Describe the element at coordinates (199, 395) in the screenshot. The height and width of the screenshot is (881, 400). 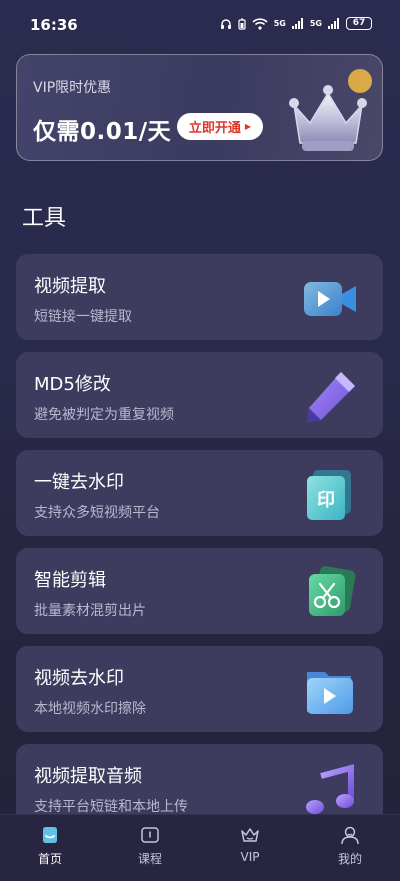
I see `tool-card-md5-modify: MD5修改 避免被判定为重复视频` at that location.